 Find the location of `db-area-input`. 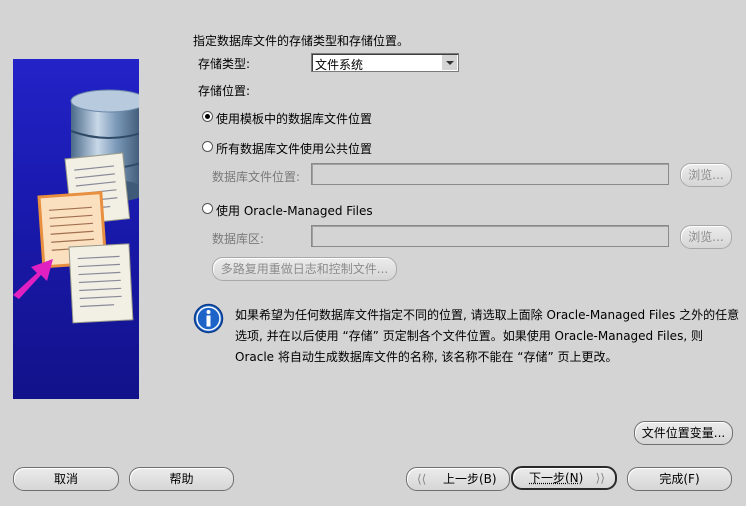

db-area-input is located at coordinates (490, 236).